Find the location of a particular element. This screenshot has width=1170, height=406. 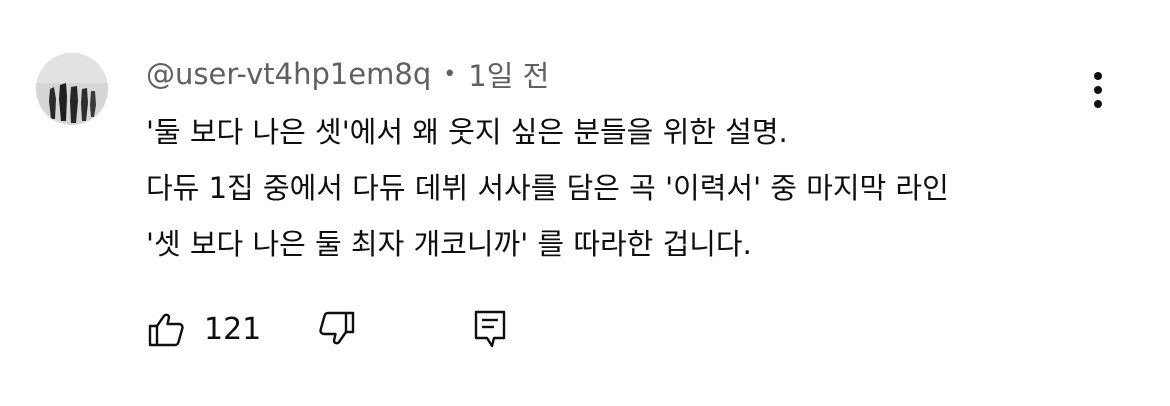

reply-button is located at coordinates (490, 329).